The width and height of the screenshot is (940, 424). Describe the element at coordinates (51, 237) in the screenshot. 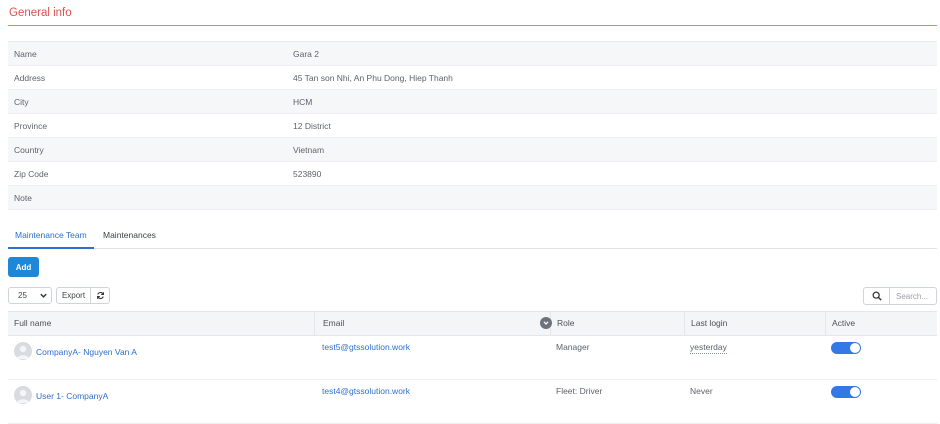

I see `tab-maintenance-team: Maintenance Team` at that location.